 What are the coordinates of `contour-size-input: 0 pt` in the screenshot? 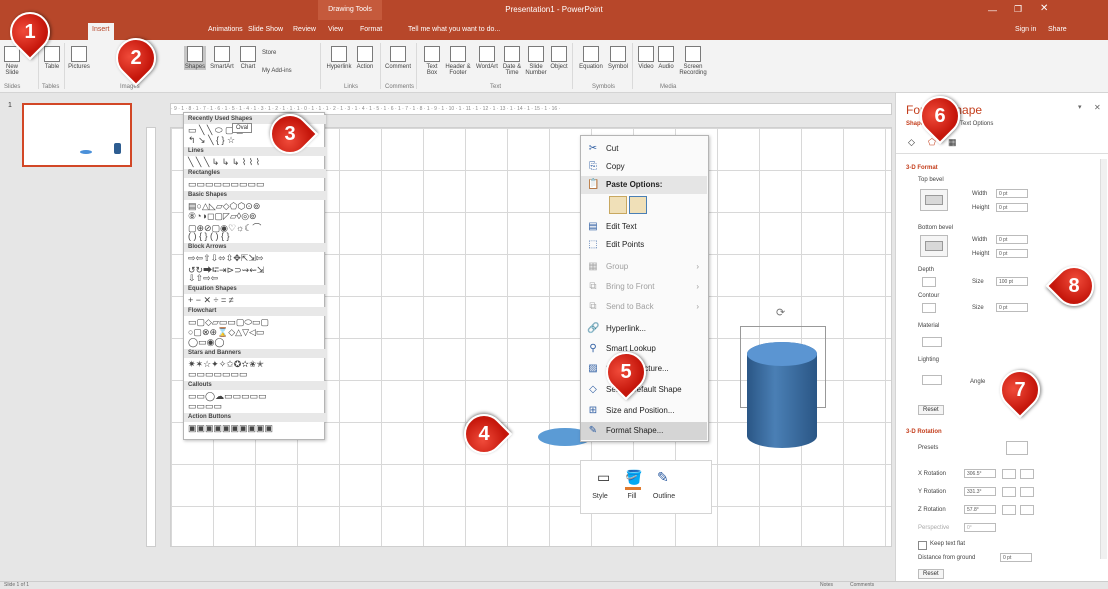 It's located at (1012, 307).